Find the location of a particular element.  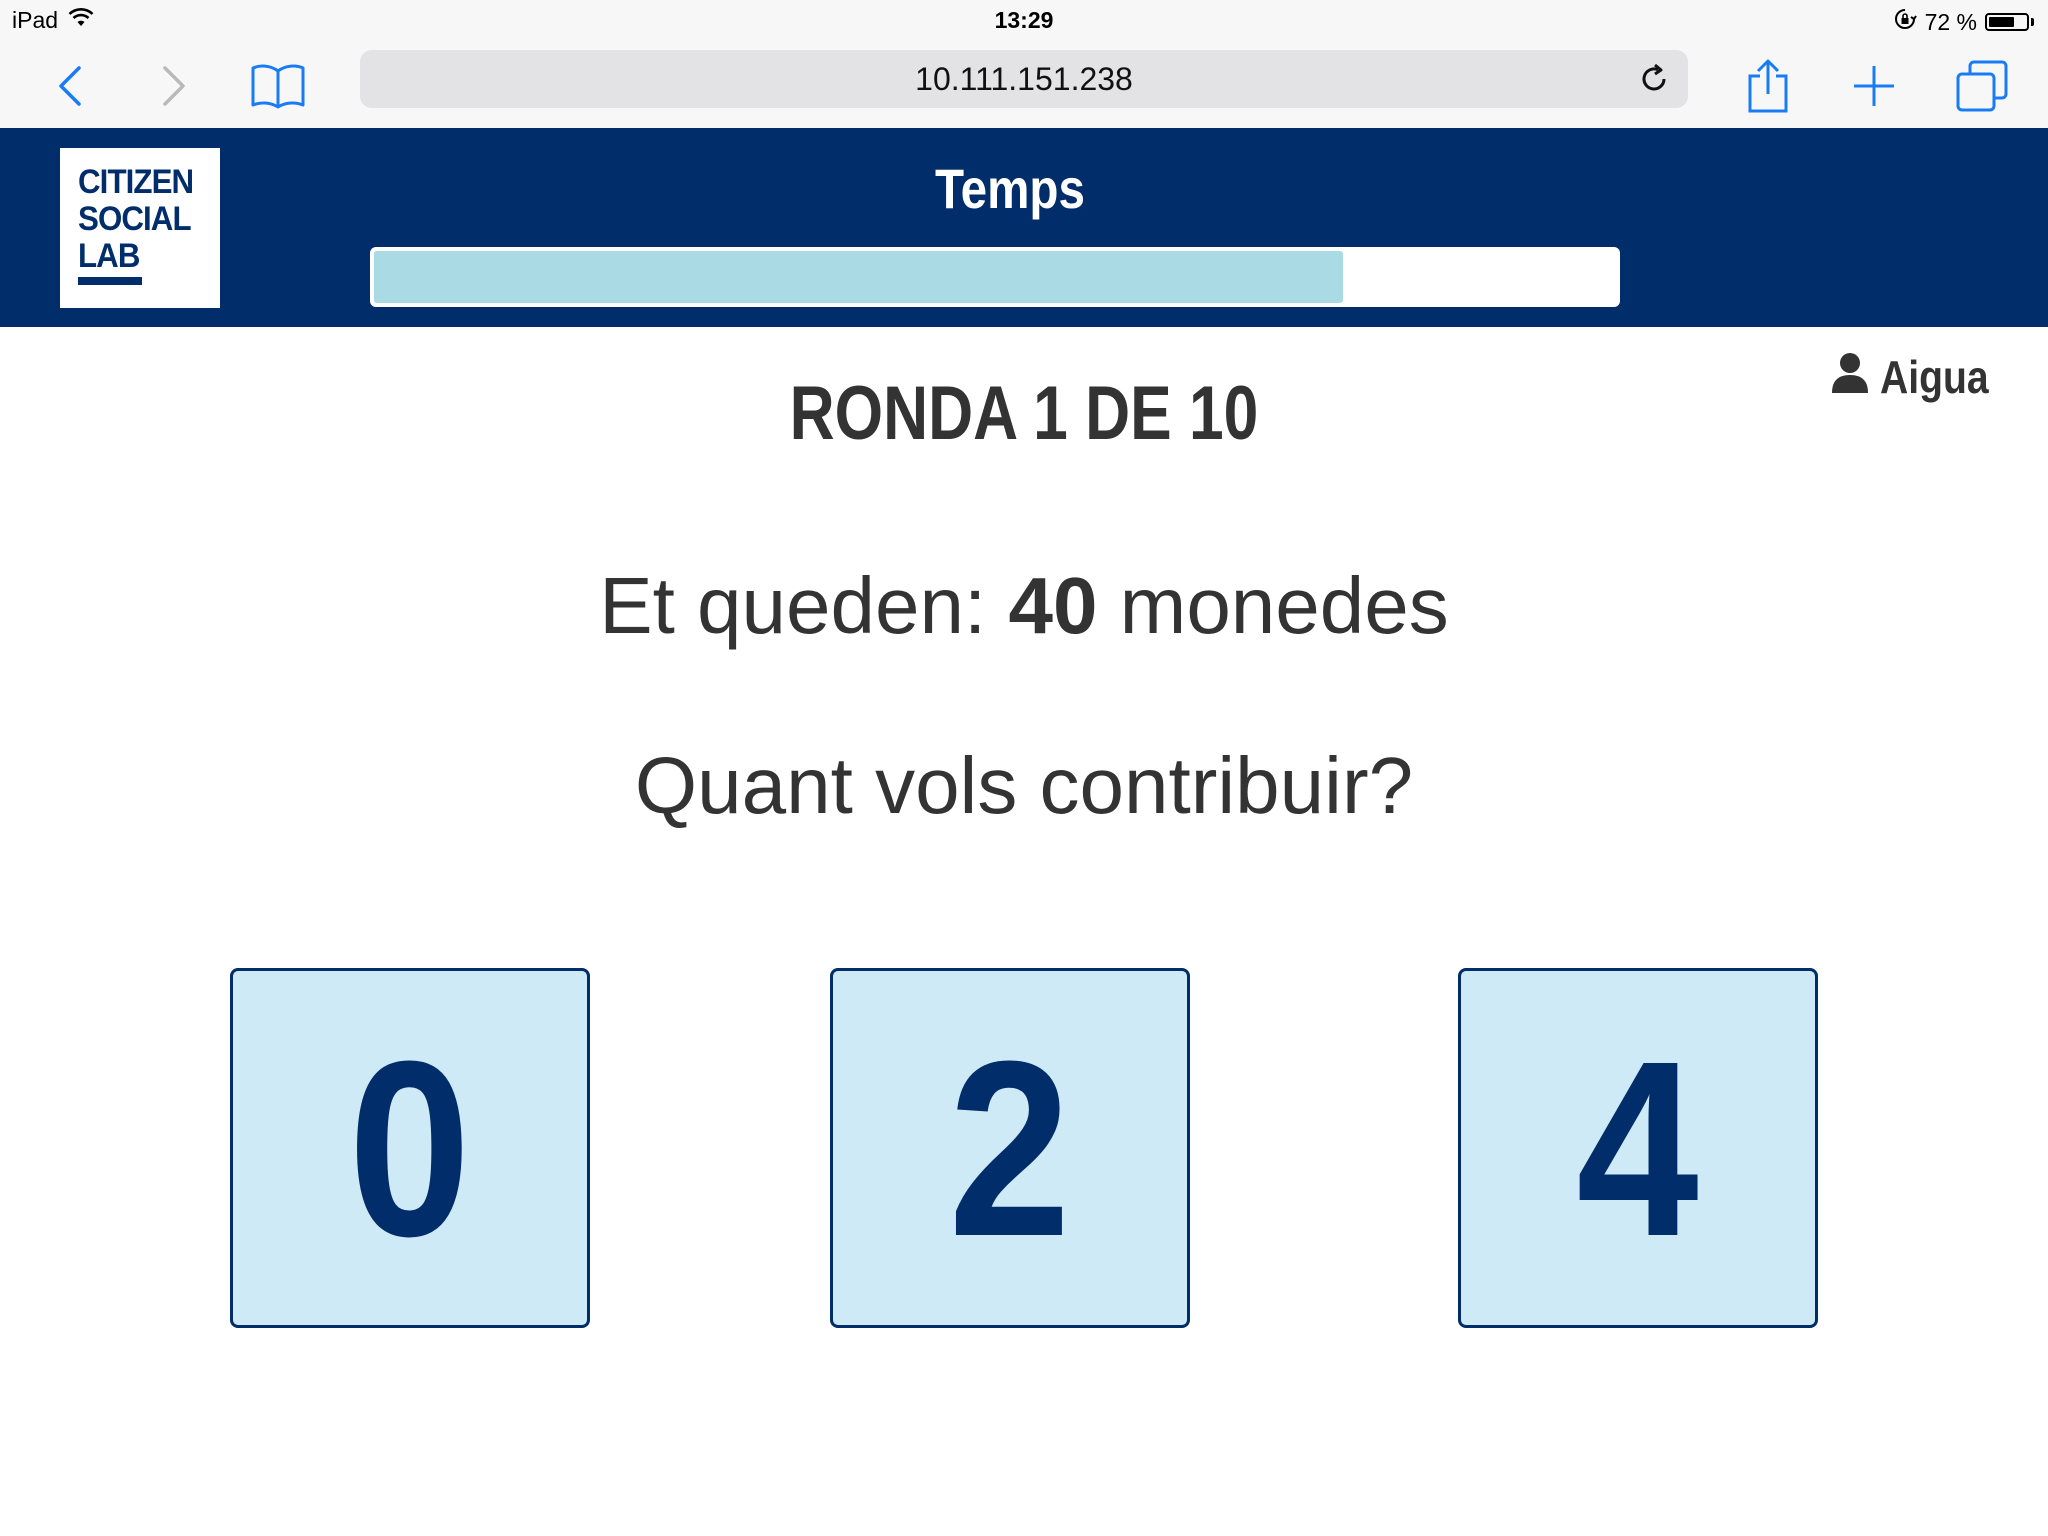

logo-line-1: CITIZEN is located at coordinates (136, 182).